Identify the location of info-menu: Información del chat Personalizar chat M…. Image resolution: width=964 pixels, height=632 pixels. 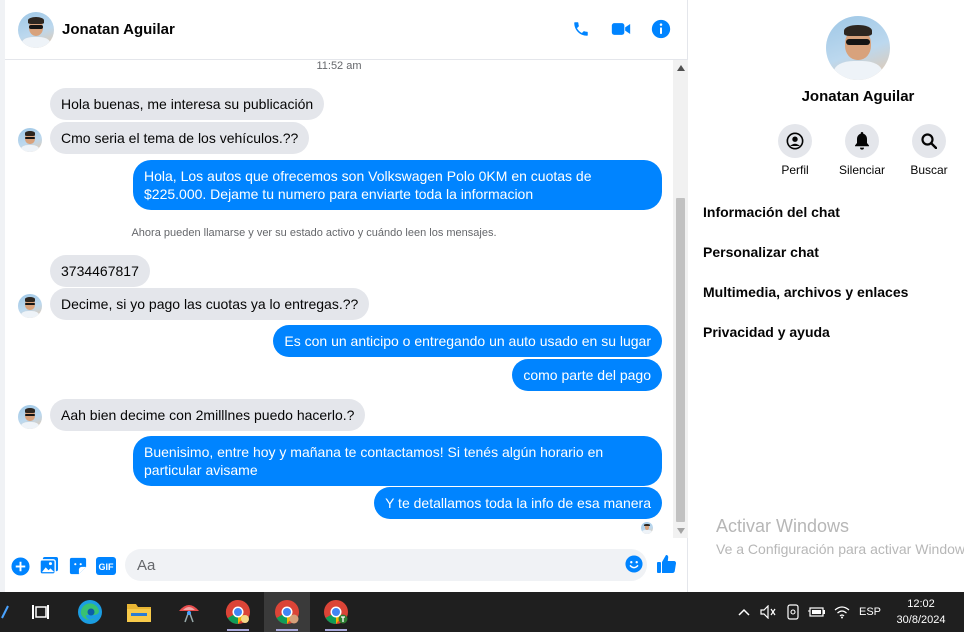
(805, 283).